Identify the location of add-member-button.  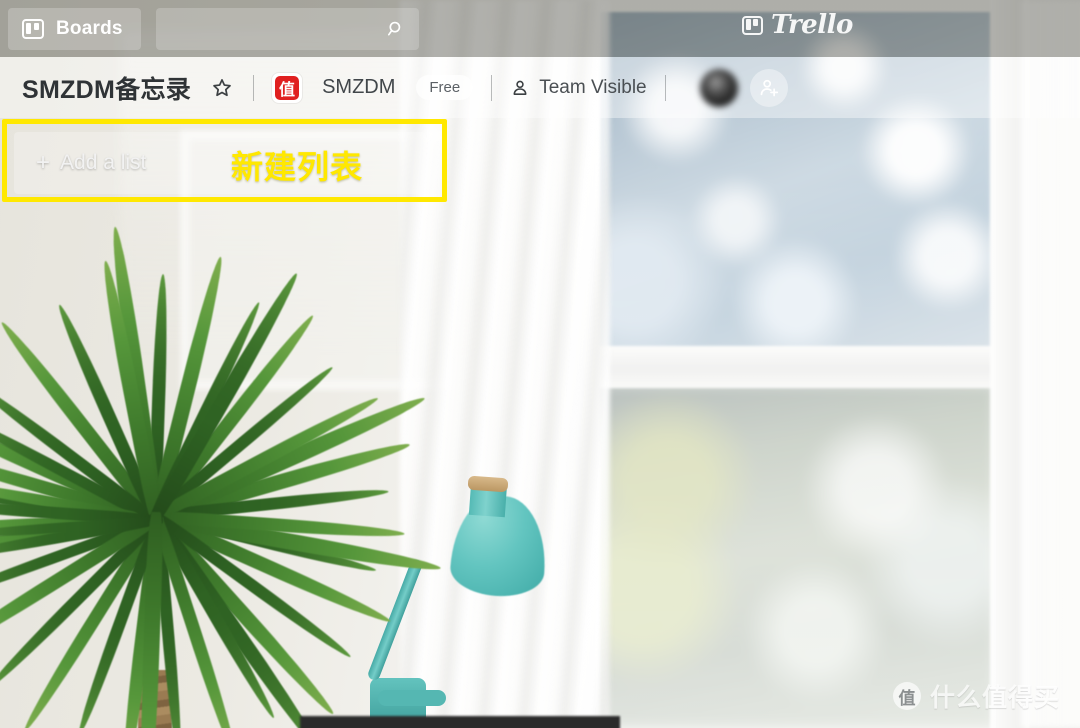
(768, 87).